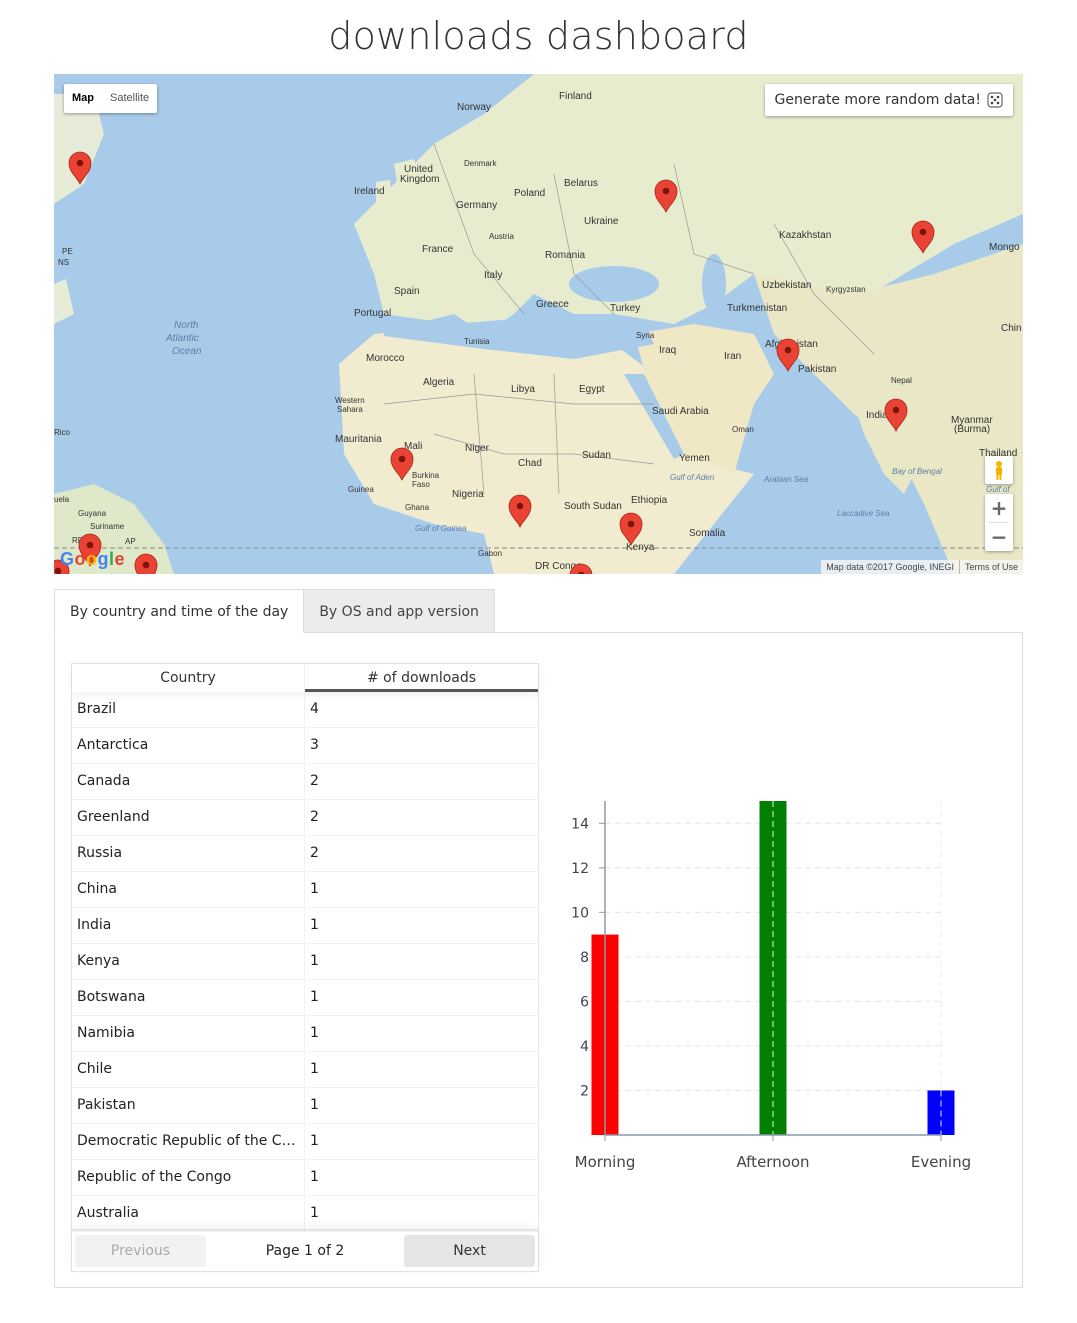 The height and width of the screenshot is (1323, 1077). What do you see at coordinates (62, 499) in the screenshot?
I see `map-label: uela` at bounding box center [62, 499].